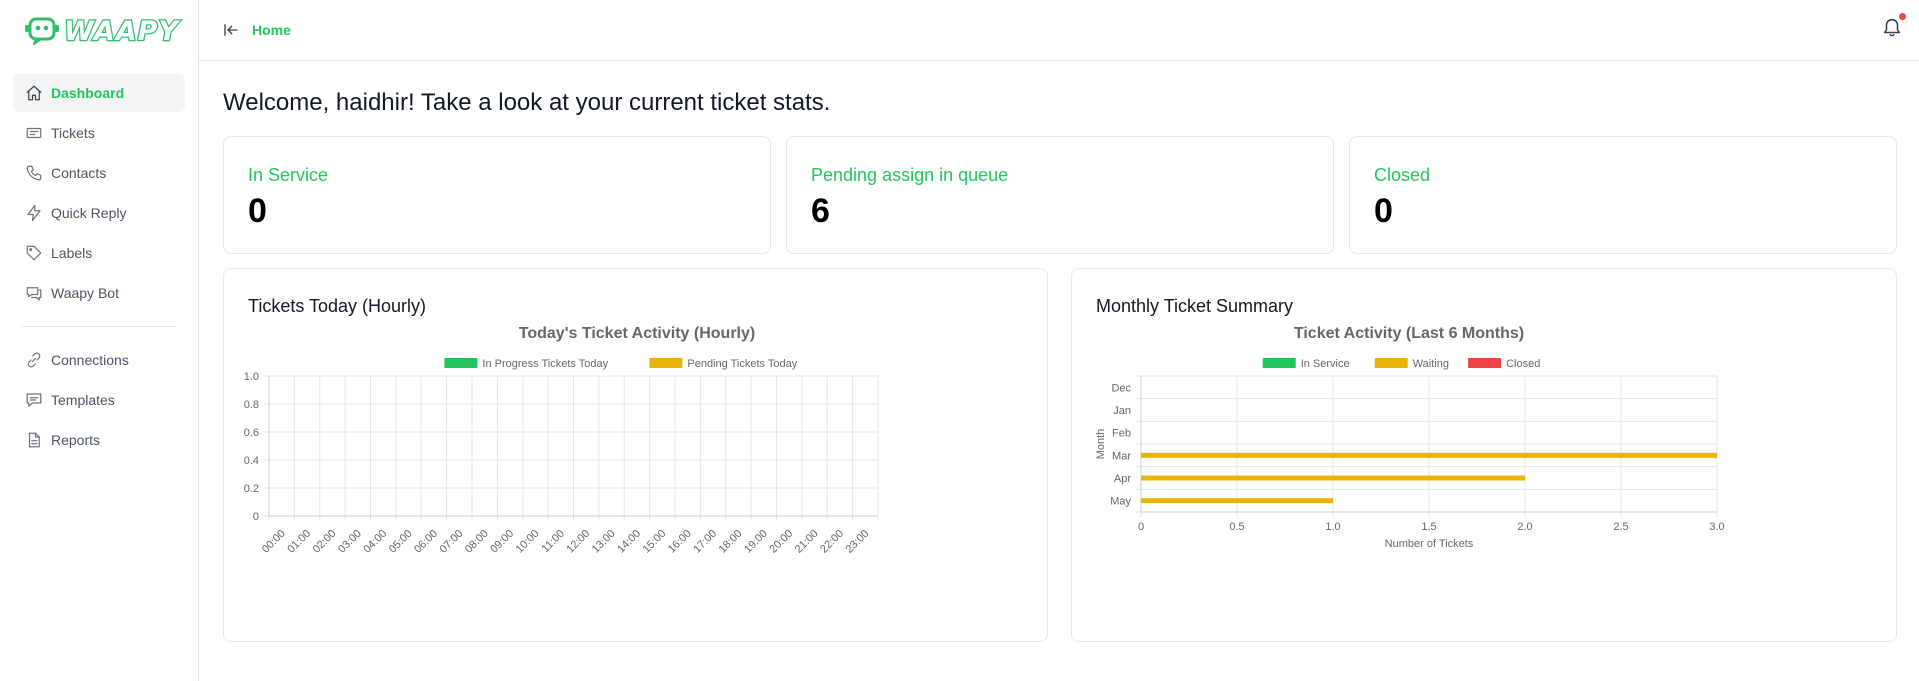 The height and width of the screenshot is (681, 1919). What do you see at coordinates (99, 213) in the screenshot?
I see `sidebar-item-quick-reply: Quick Reply` at bounding box center [99, 213].